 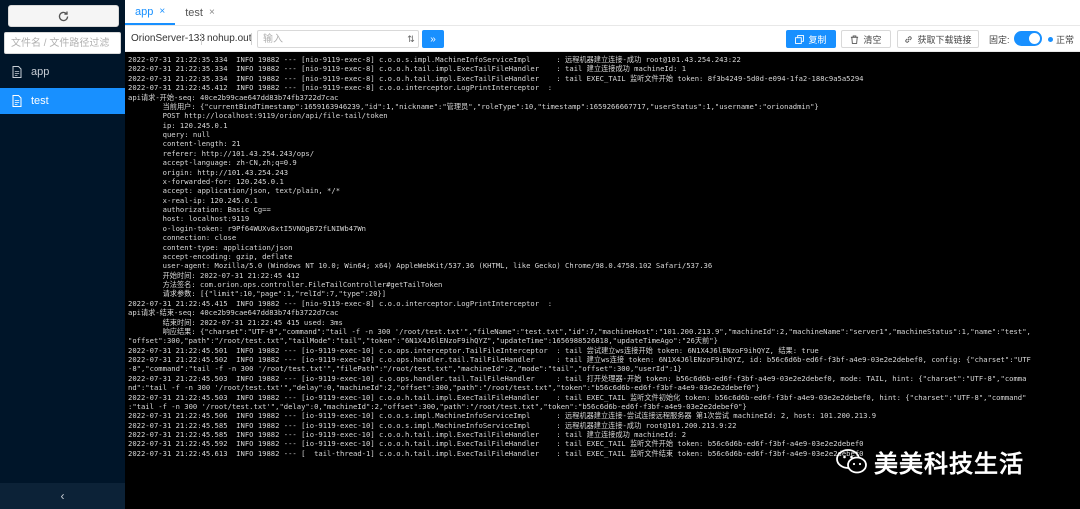 I want to click on copy-button: 复制, so click(x=811, y=39).